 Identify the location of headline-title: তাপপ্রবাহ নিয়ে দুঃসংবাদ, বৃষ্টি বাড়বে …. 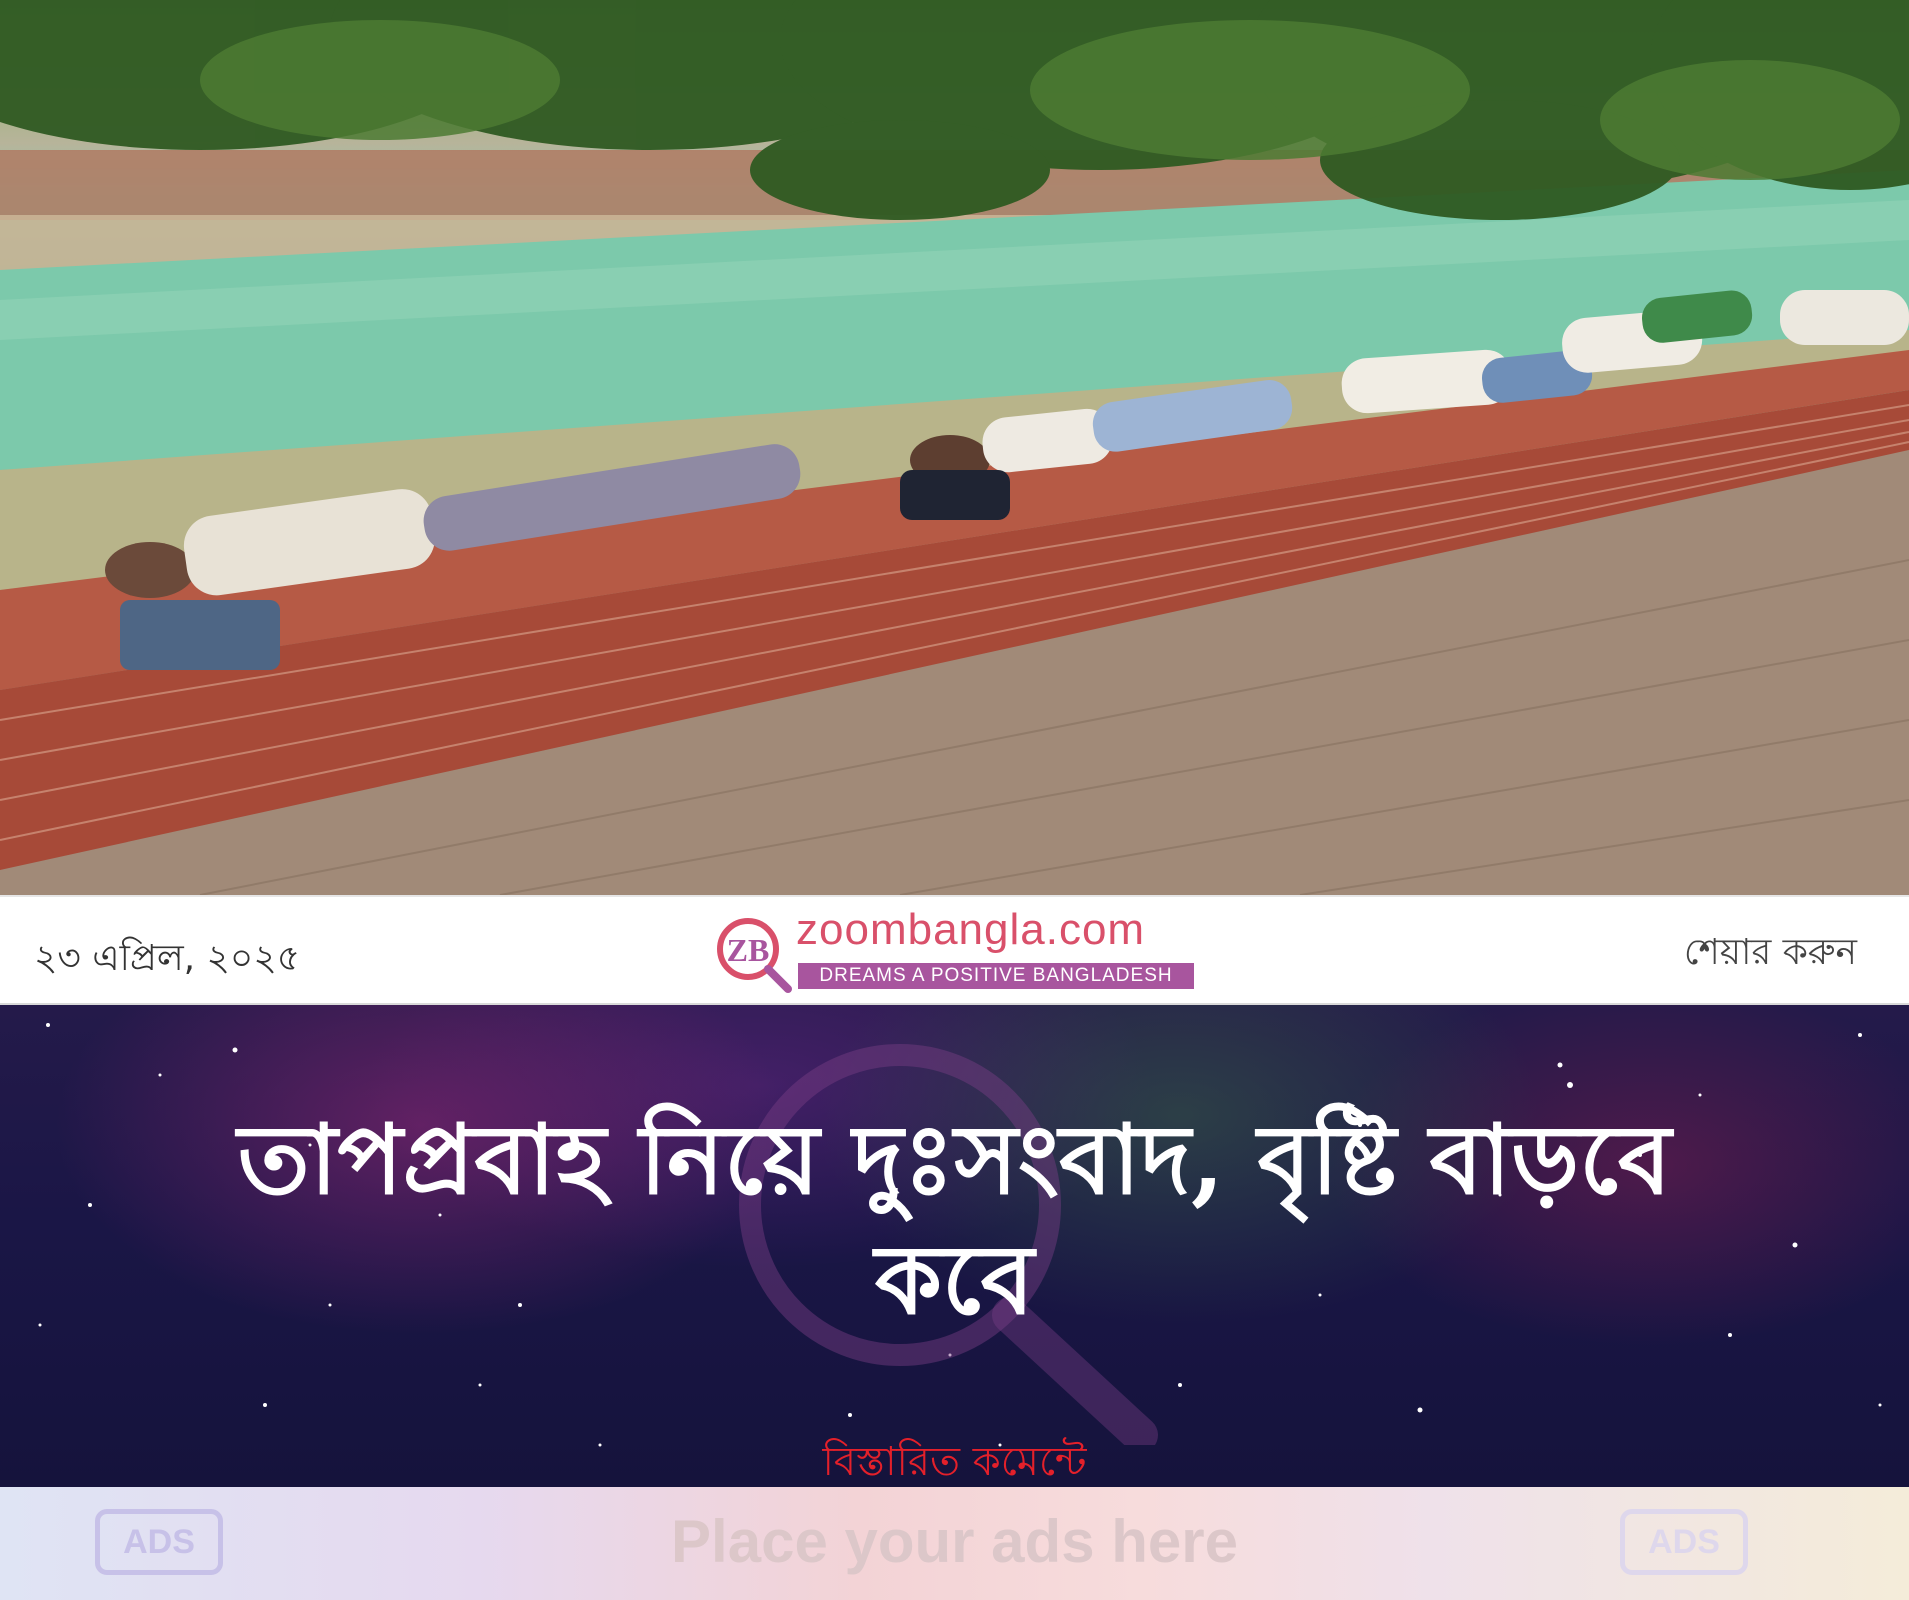
(954, 1220).